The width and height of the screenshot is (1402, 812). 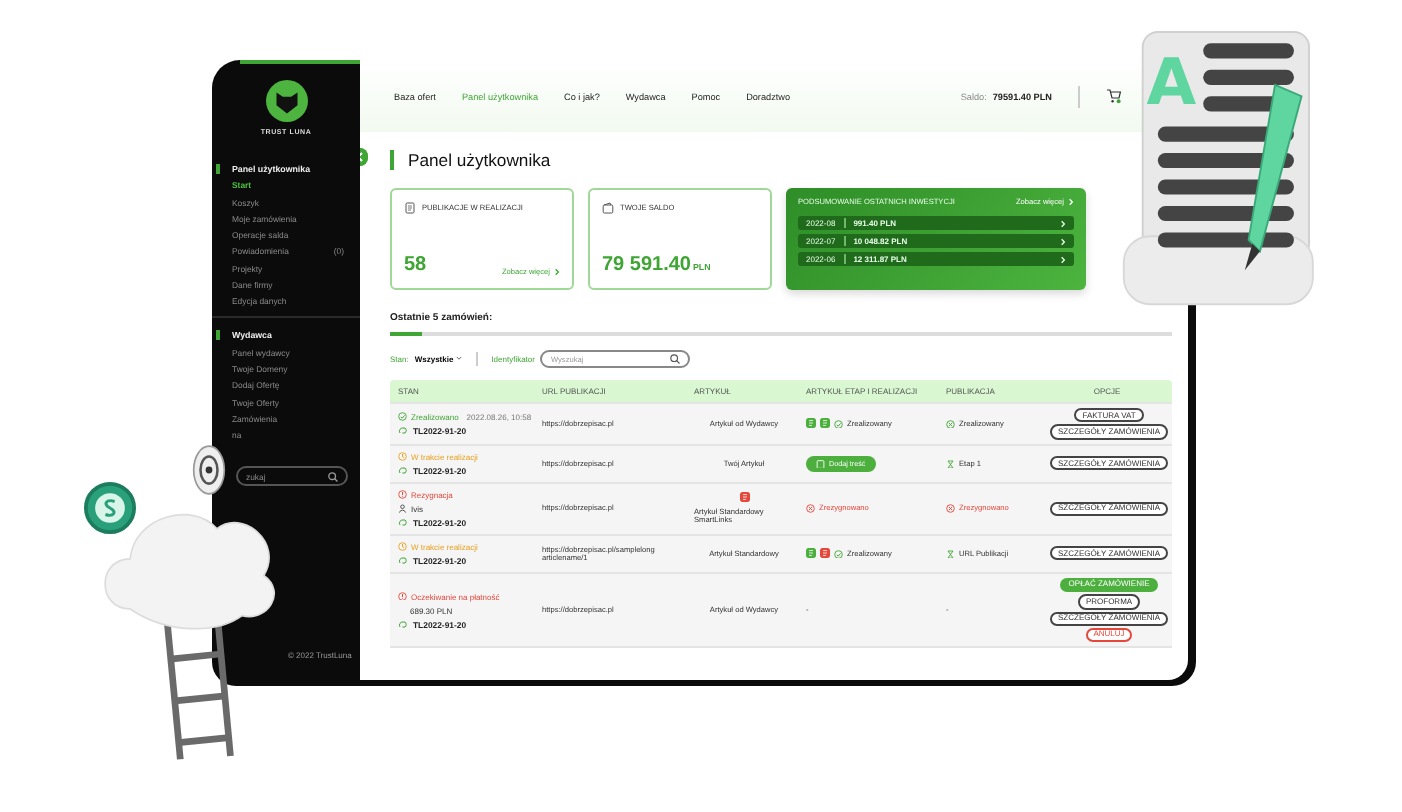 What do you see at coordinates (415, 265) in the screenshot?
I see `card-value: 58` at bounding box center [415, 265].